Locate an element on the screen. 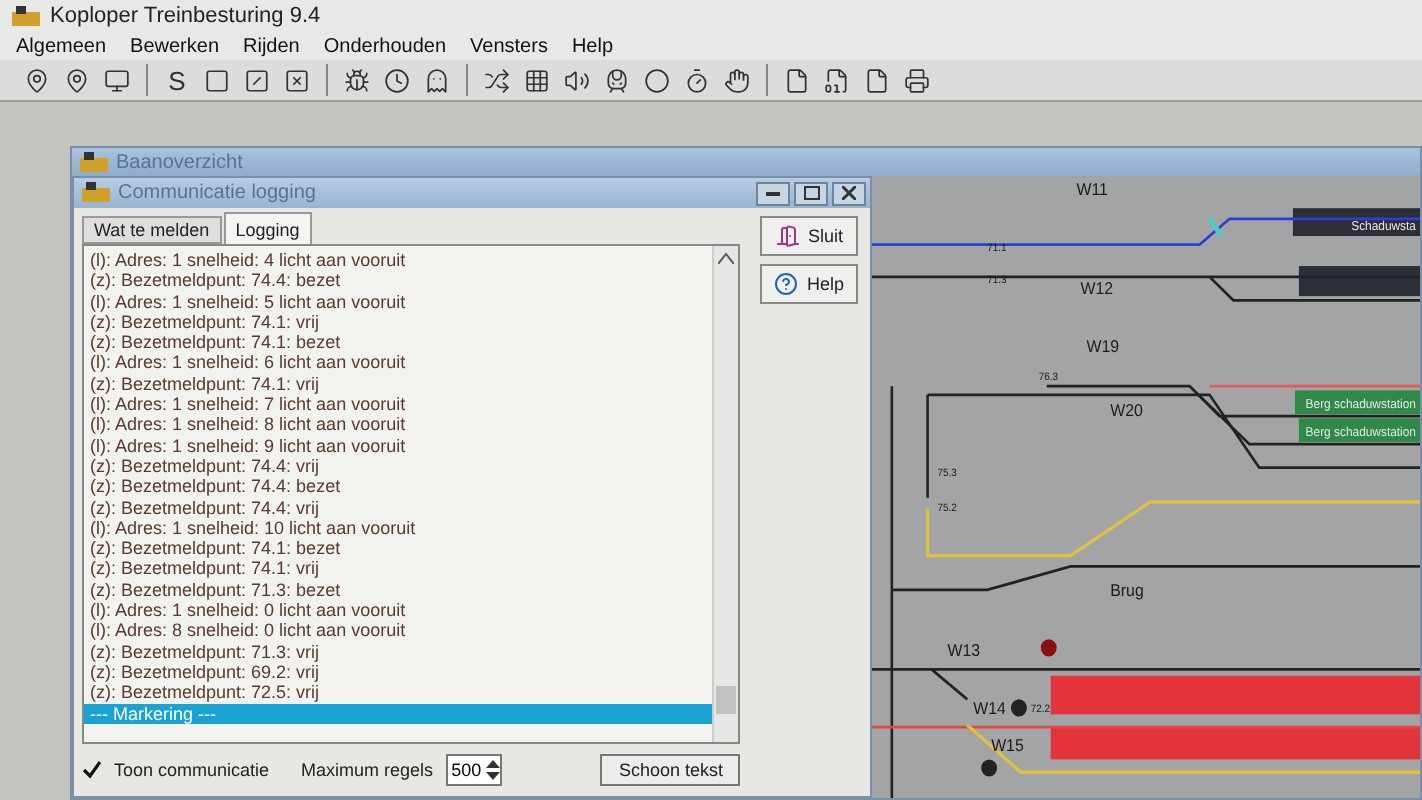 This screenshot has width=1422, height=800. dialog-title: Communicatie logging is located at coordinates (217, 193).